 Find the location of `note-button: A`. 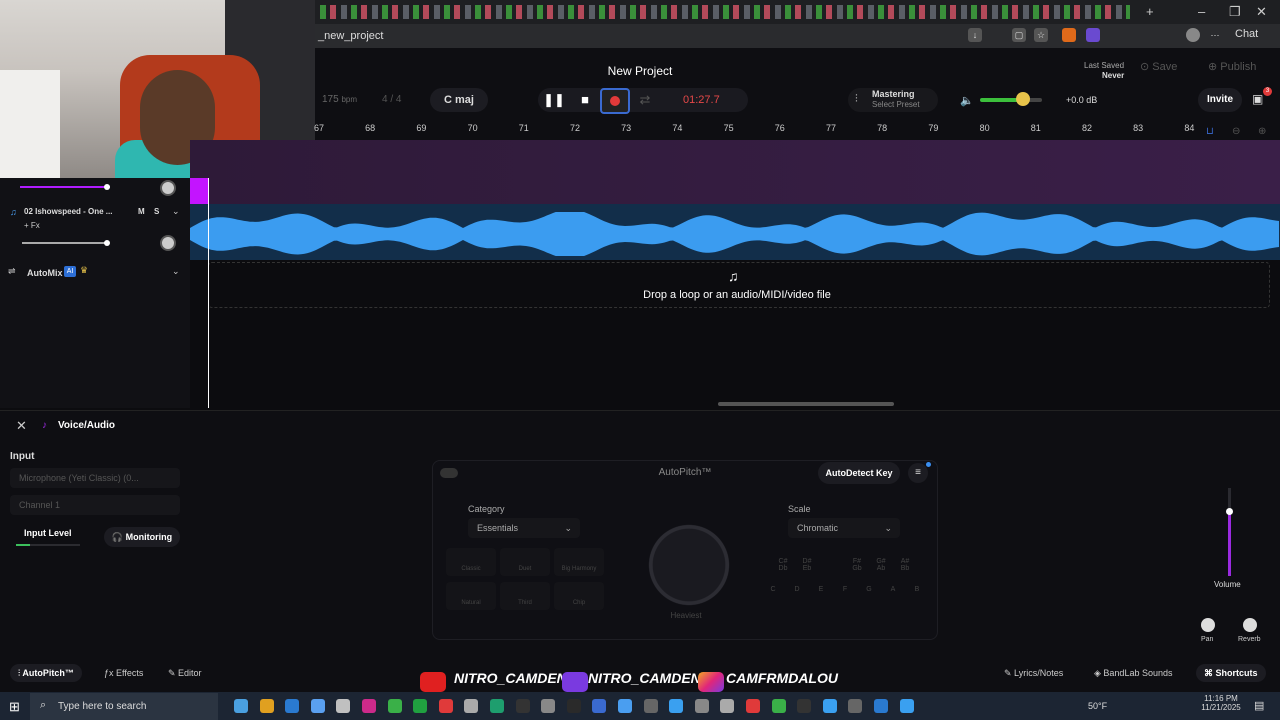

note-button: A is located at coordinates (893, 593).